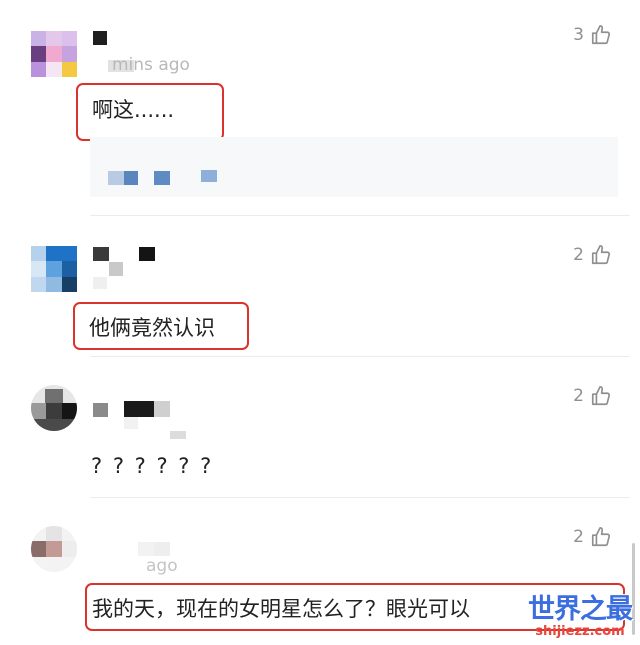  What do you see at coordinates (151, 65) in the screenshot?
I see `comment-time: mins ago` at bounding box center [151, 65].